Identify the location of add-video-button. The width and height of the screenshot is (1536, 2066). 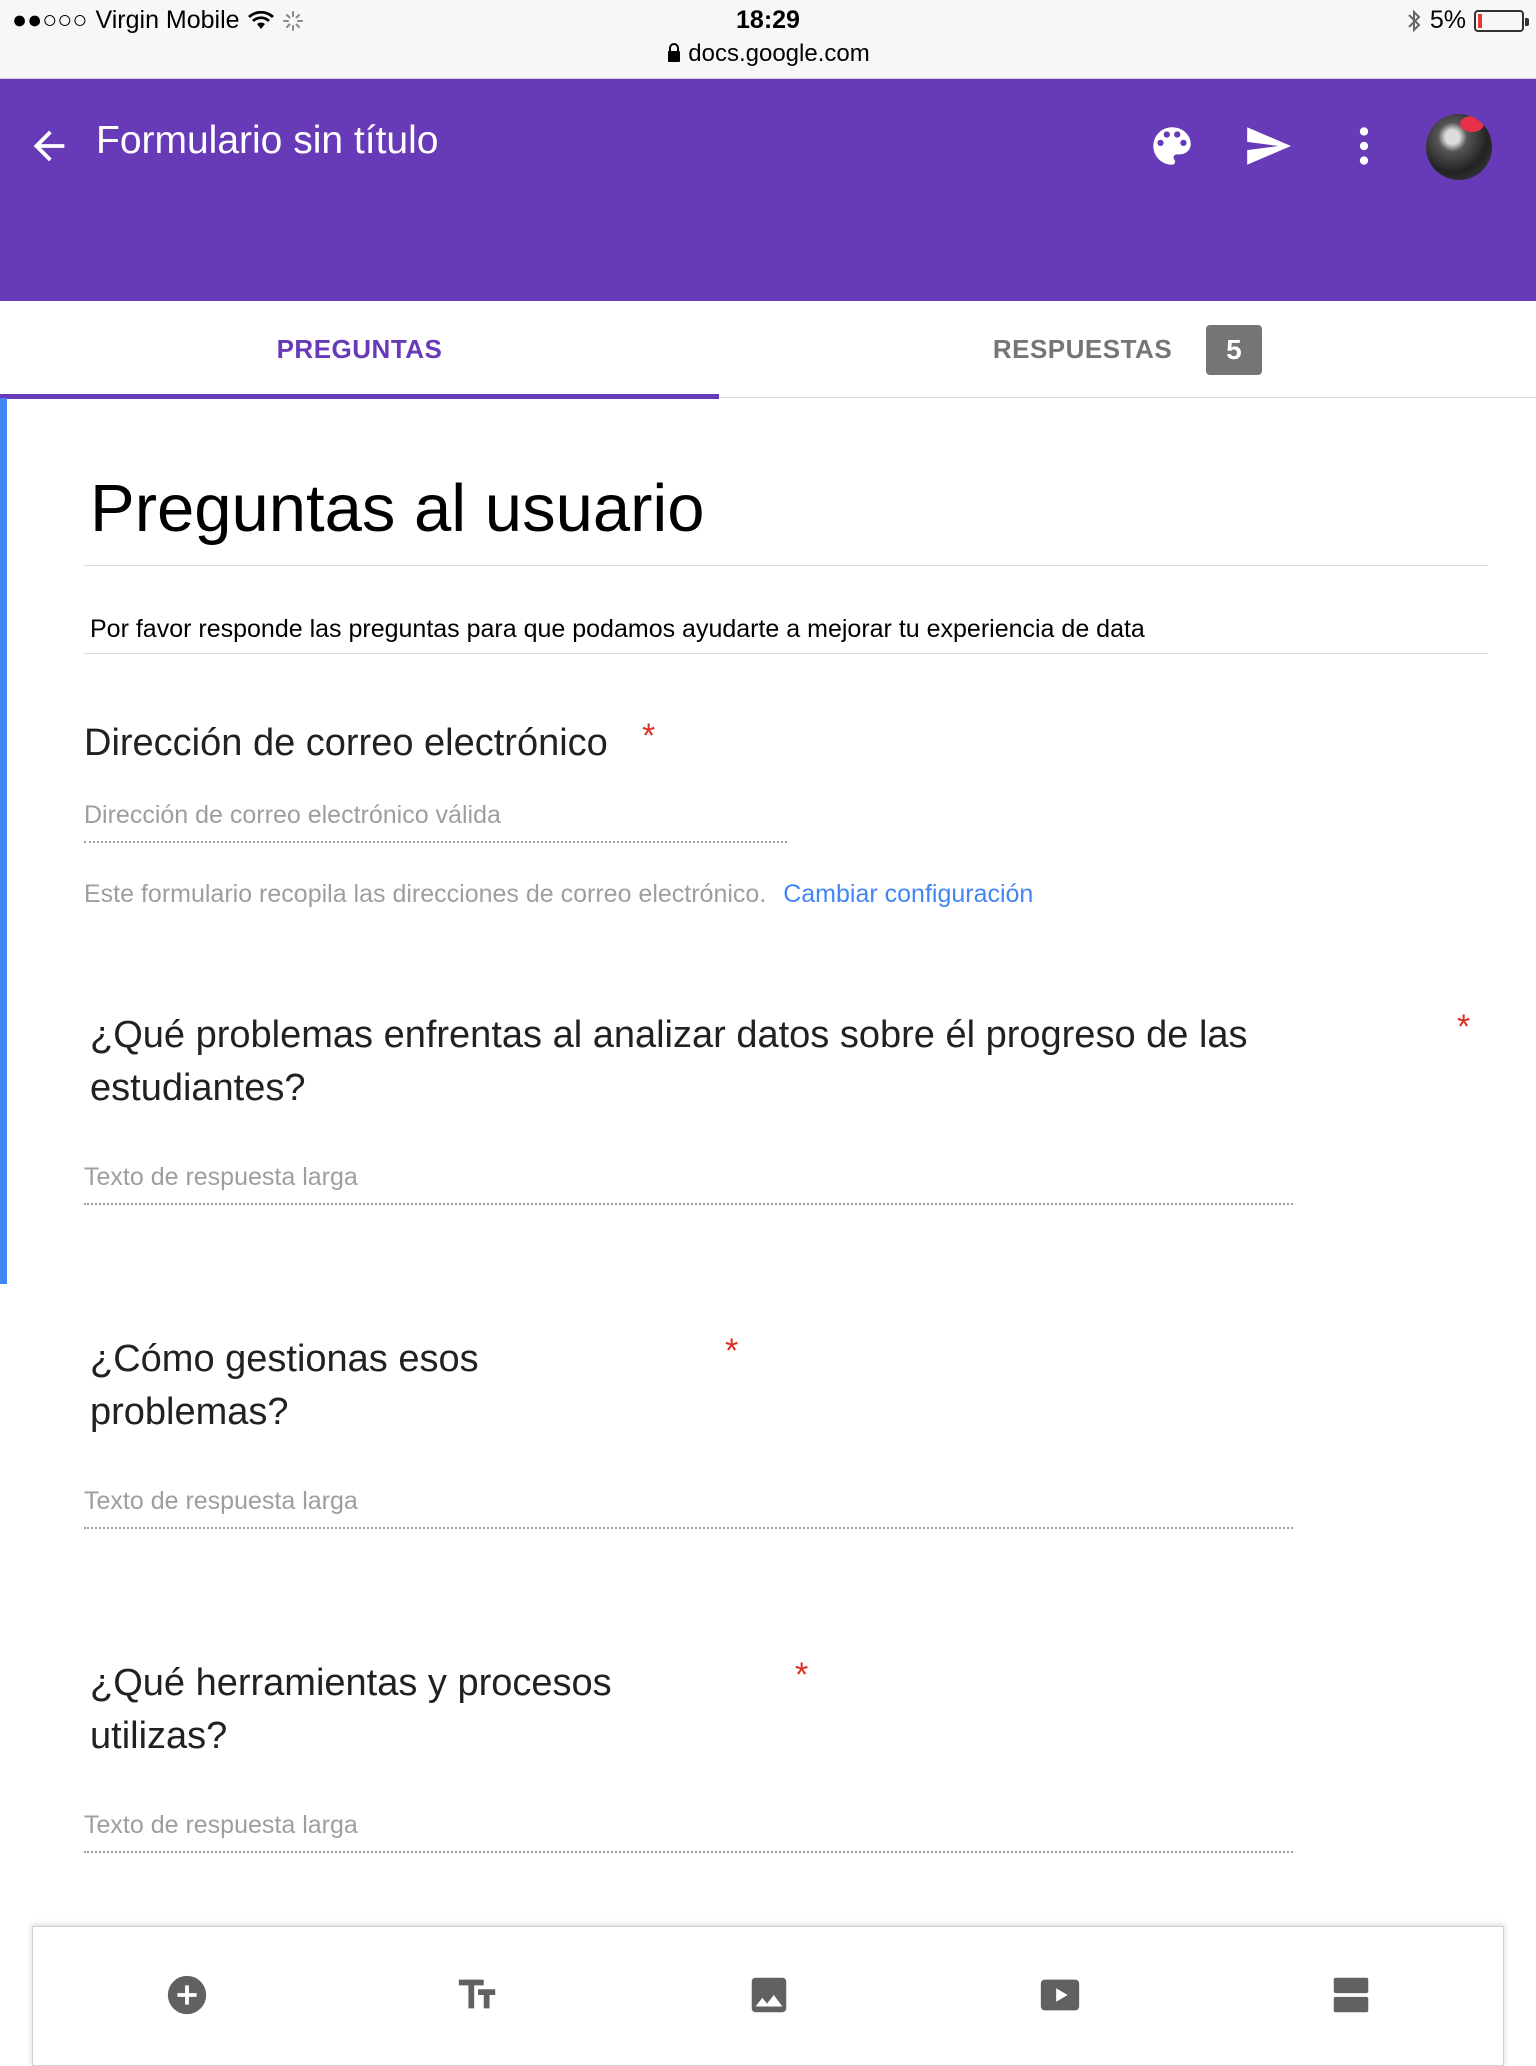
(1060, 1995).